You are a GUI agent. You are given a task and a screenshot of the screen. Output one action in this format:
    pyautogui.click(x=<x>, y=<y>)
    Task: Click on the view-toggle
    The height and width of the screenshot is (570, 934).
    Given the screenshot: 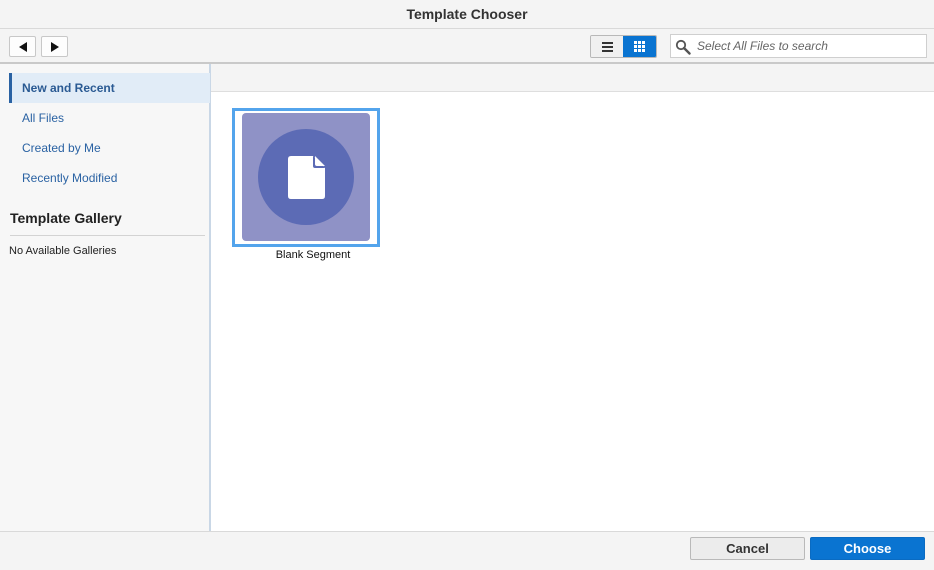 What is the action you would take?
    pyautogui.click(x=623, y=46)
    